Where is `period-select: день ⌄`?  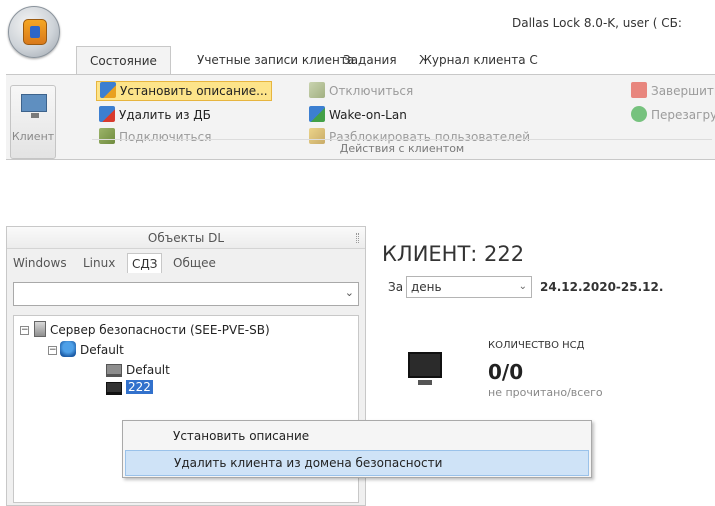 period-select: день ⌄ is located at coordinates (469, 287).